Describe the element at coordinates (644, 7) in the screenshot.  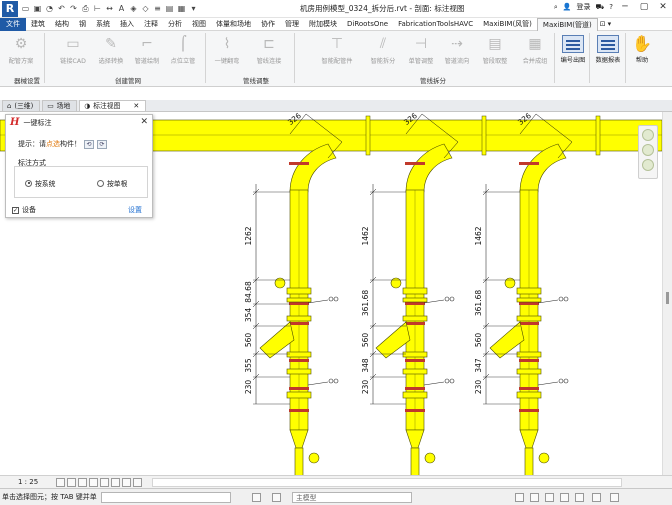
I see `maximize-button: ▢` at that location.